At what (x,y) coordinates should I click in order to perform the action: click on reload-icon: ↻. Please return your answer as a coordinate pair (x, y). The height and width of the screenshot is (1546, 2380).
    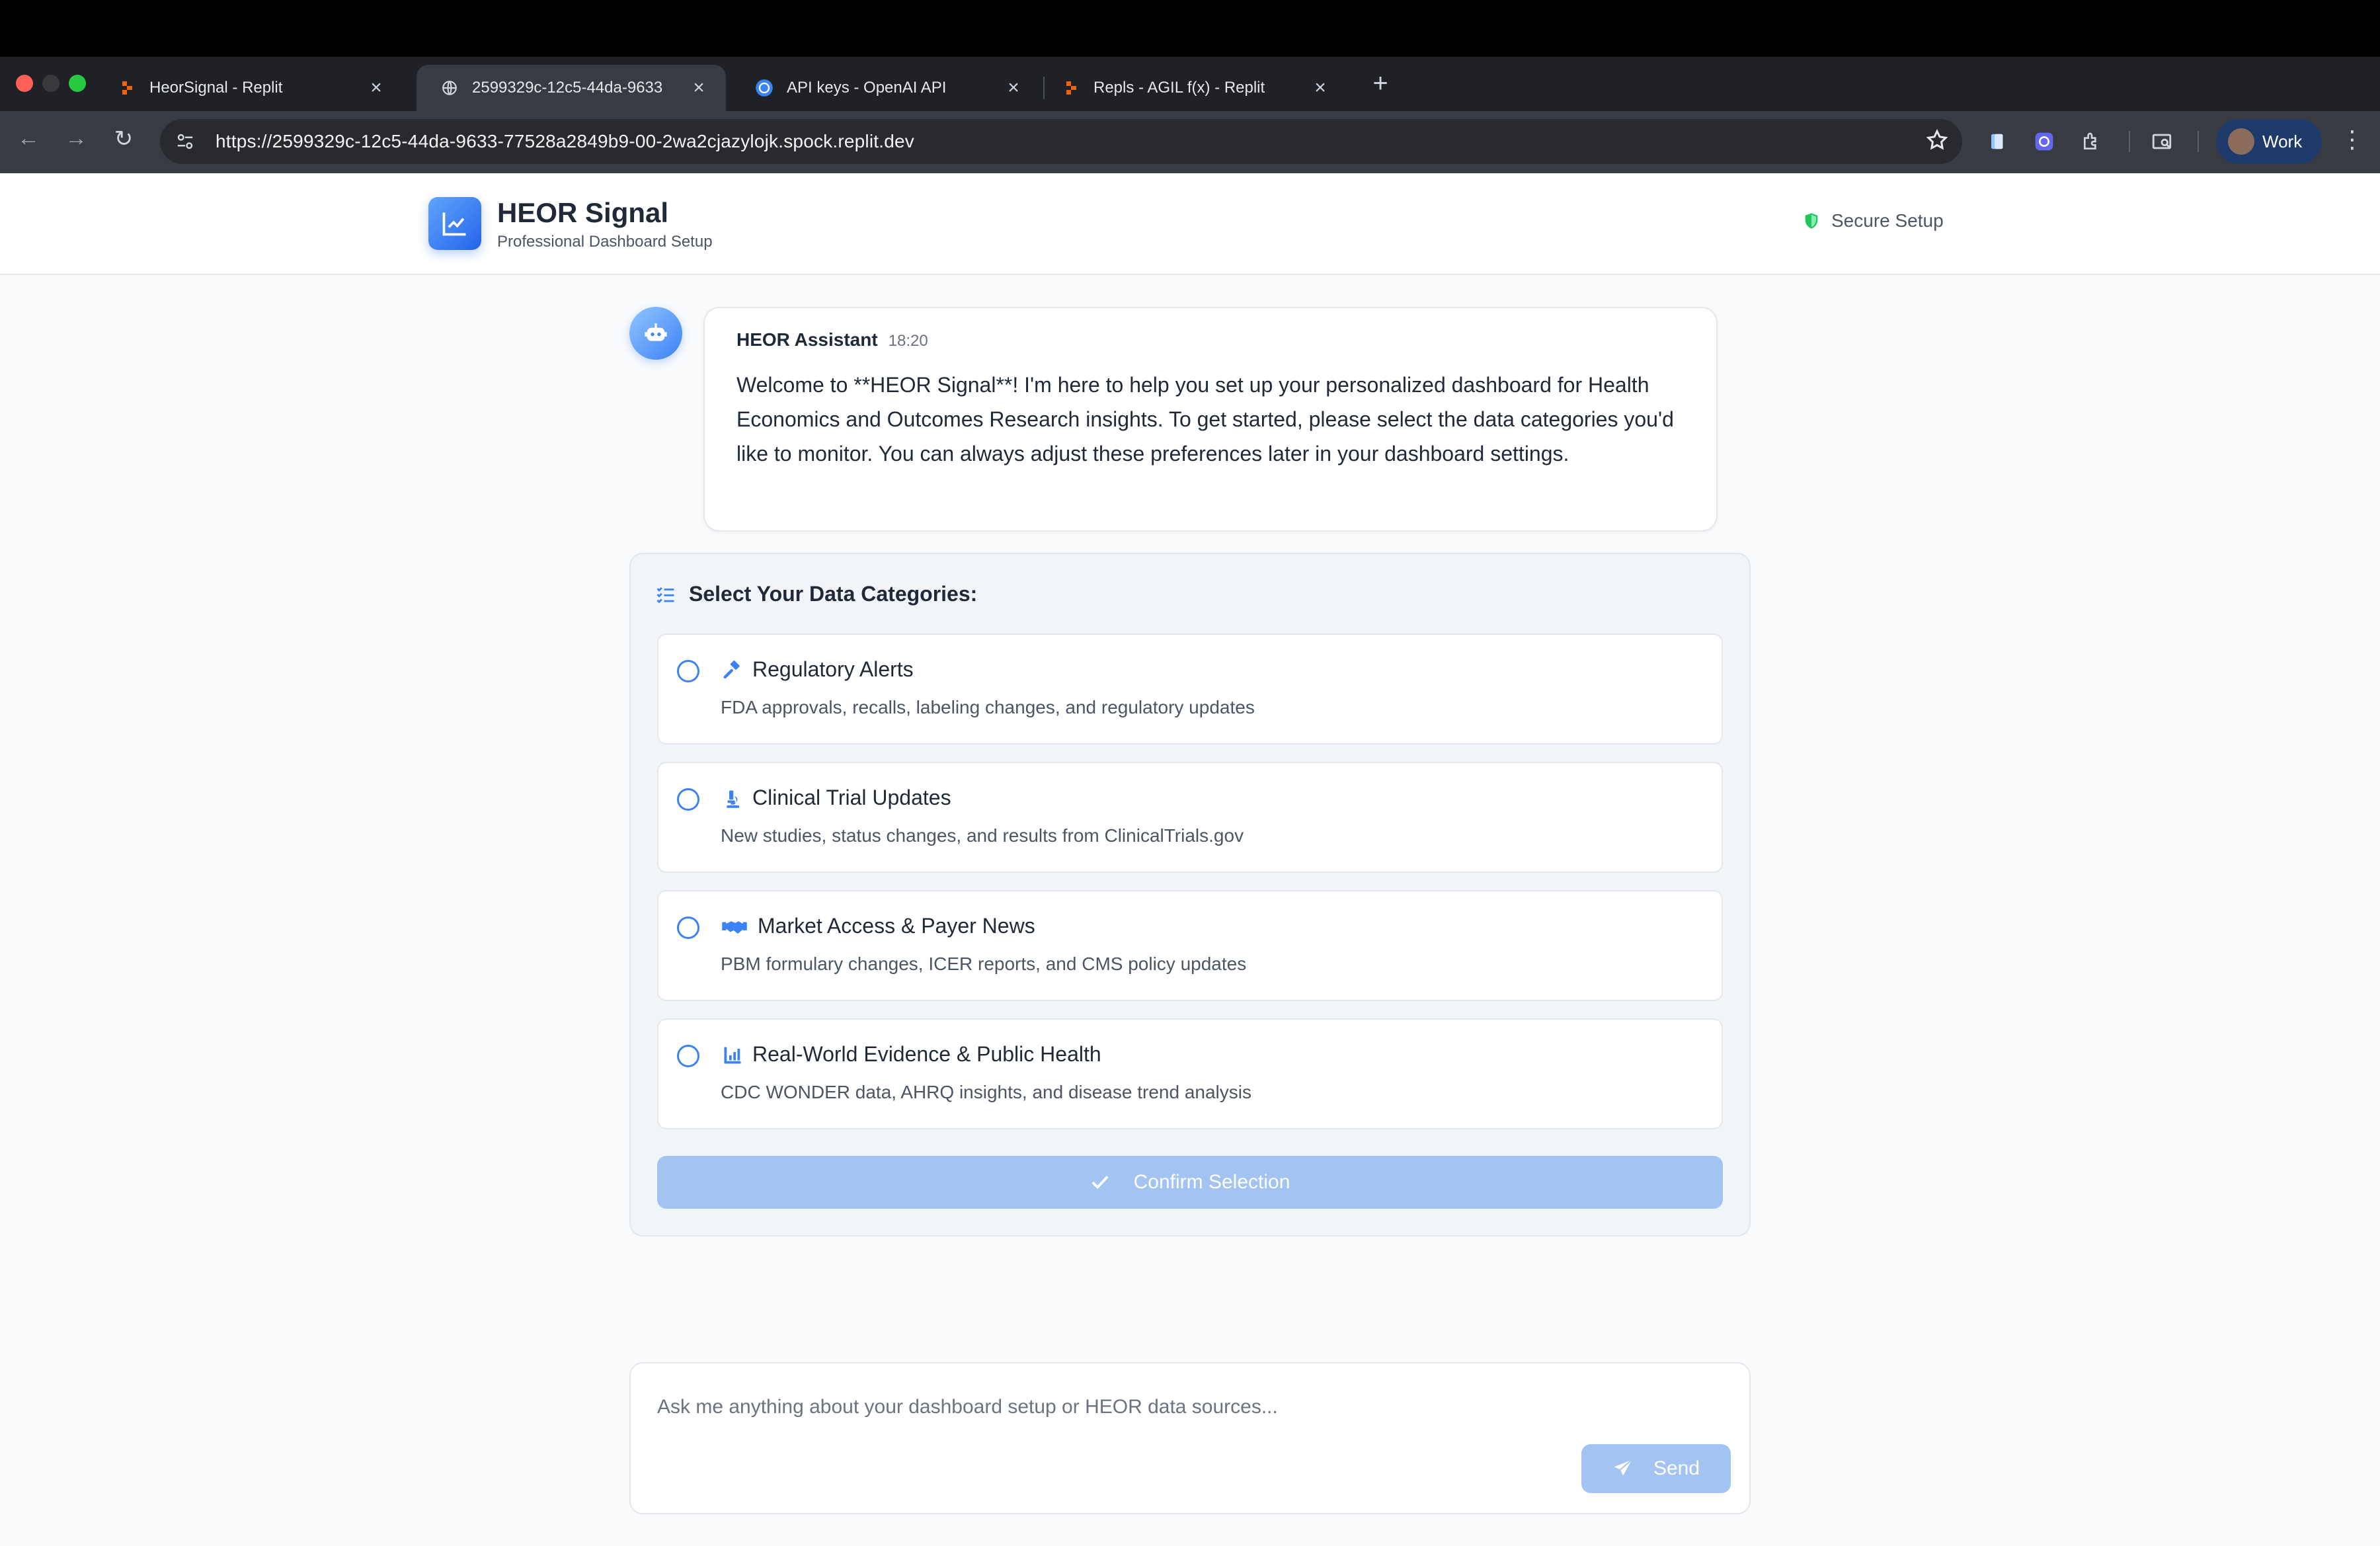
    Looking at the image, I should click on (123, 139).